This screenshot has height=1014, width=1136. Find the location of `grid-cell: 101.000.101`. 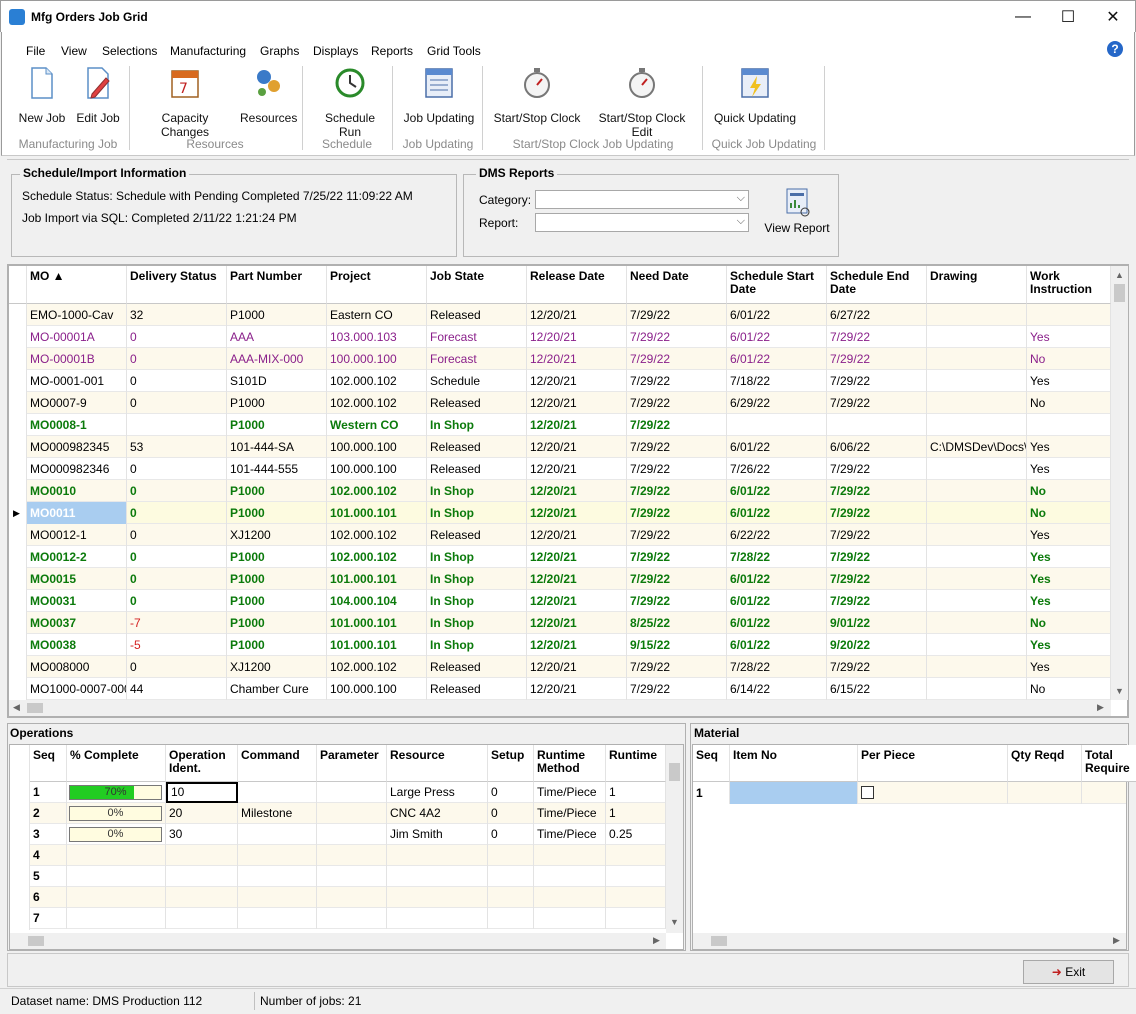

grid-cell: 101.000.101 is located at coordinates (377, 513).